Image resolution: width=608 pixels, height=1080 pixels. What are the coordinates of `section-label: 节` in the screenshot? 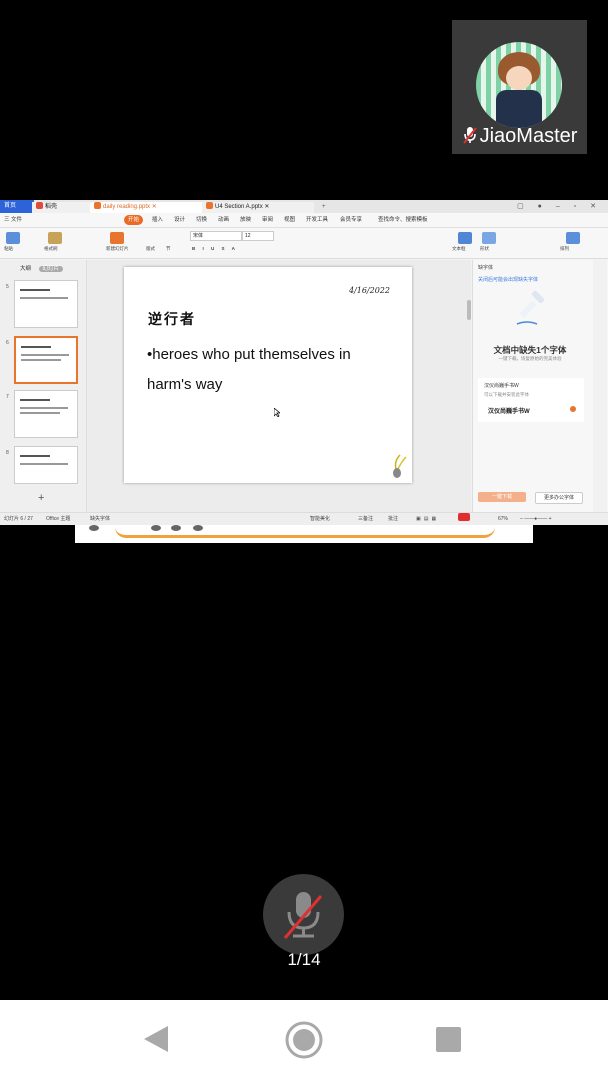 It's located at (168, 249).